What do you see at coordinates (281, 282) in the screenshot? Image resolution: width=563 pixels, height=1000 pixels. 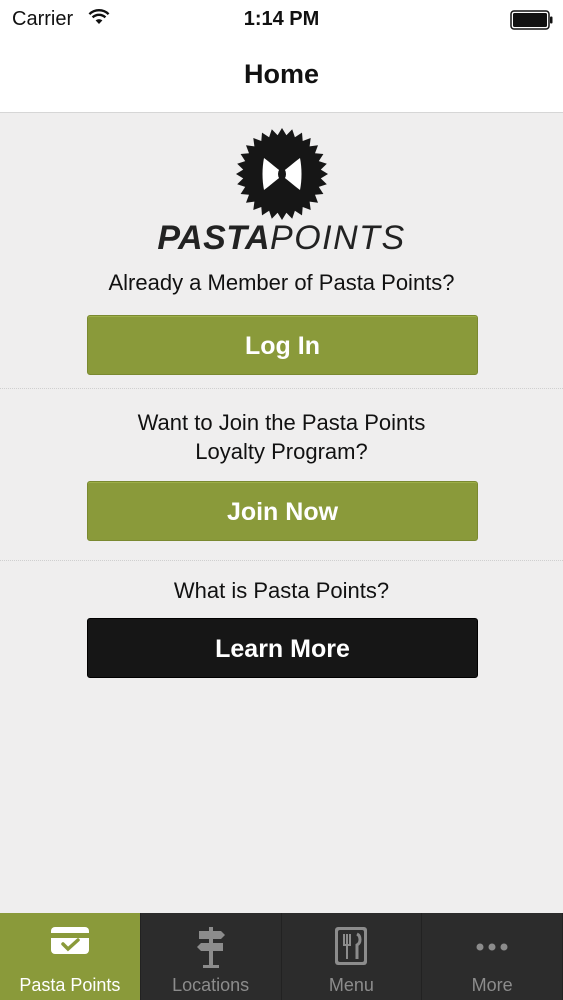 I see `login-prompt: Already a Member of Pasta Points?` at bounding box center [281, 282].